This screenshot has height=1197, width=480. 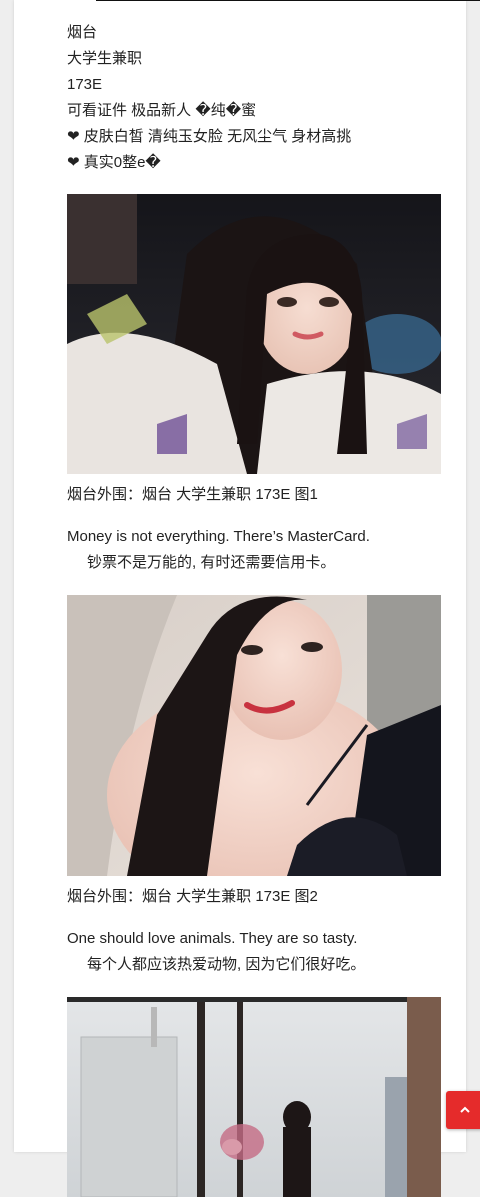 I want to click on intro-desc-2: ❤ 真实0整e�, so click(x=114, y=162).